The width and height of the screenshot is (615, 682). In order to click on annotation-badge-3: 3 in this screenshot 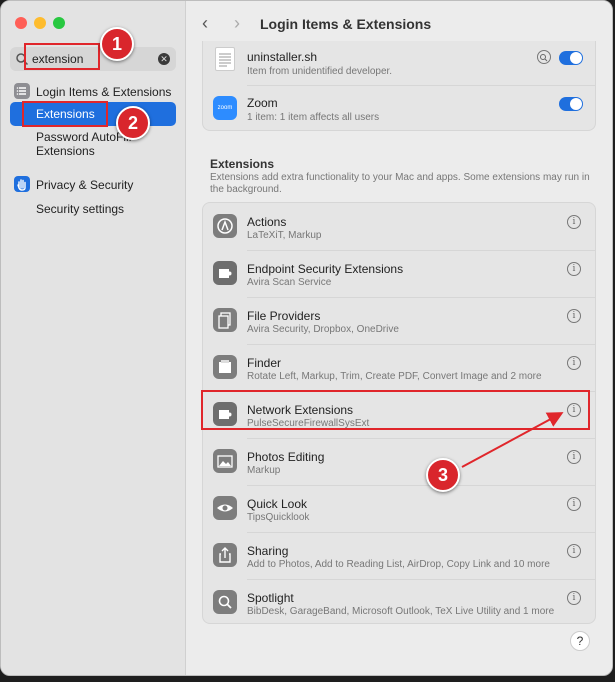, I will do `click(443, 475)`.